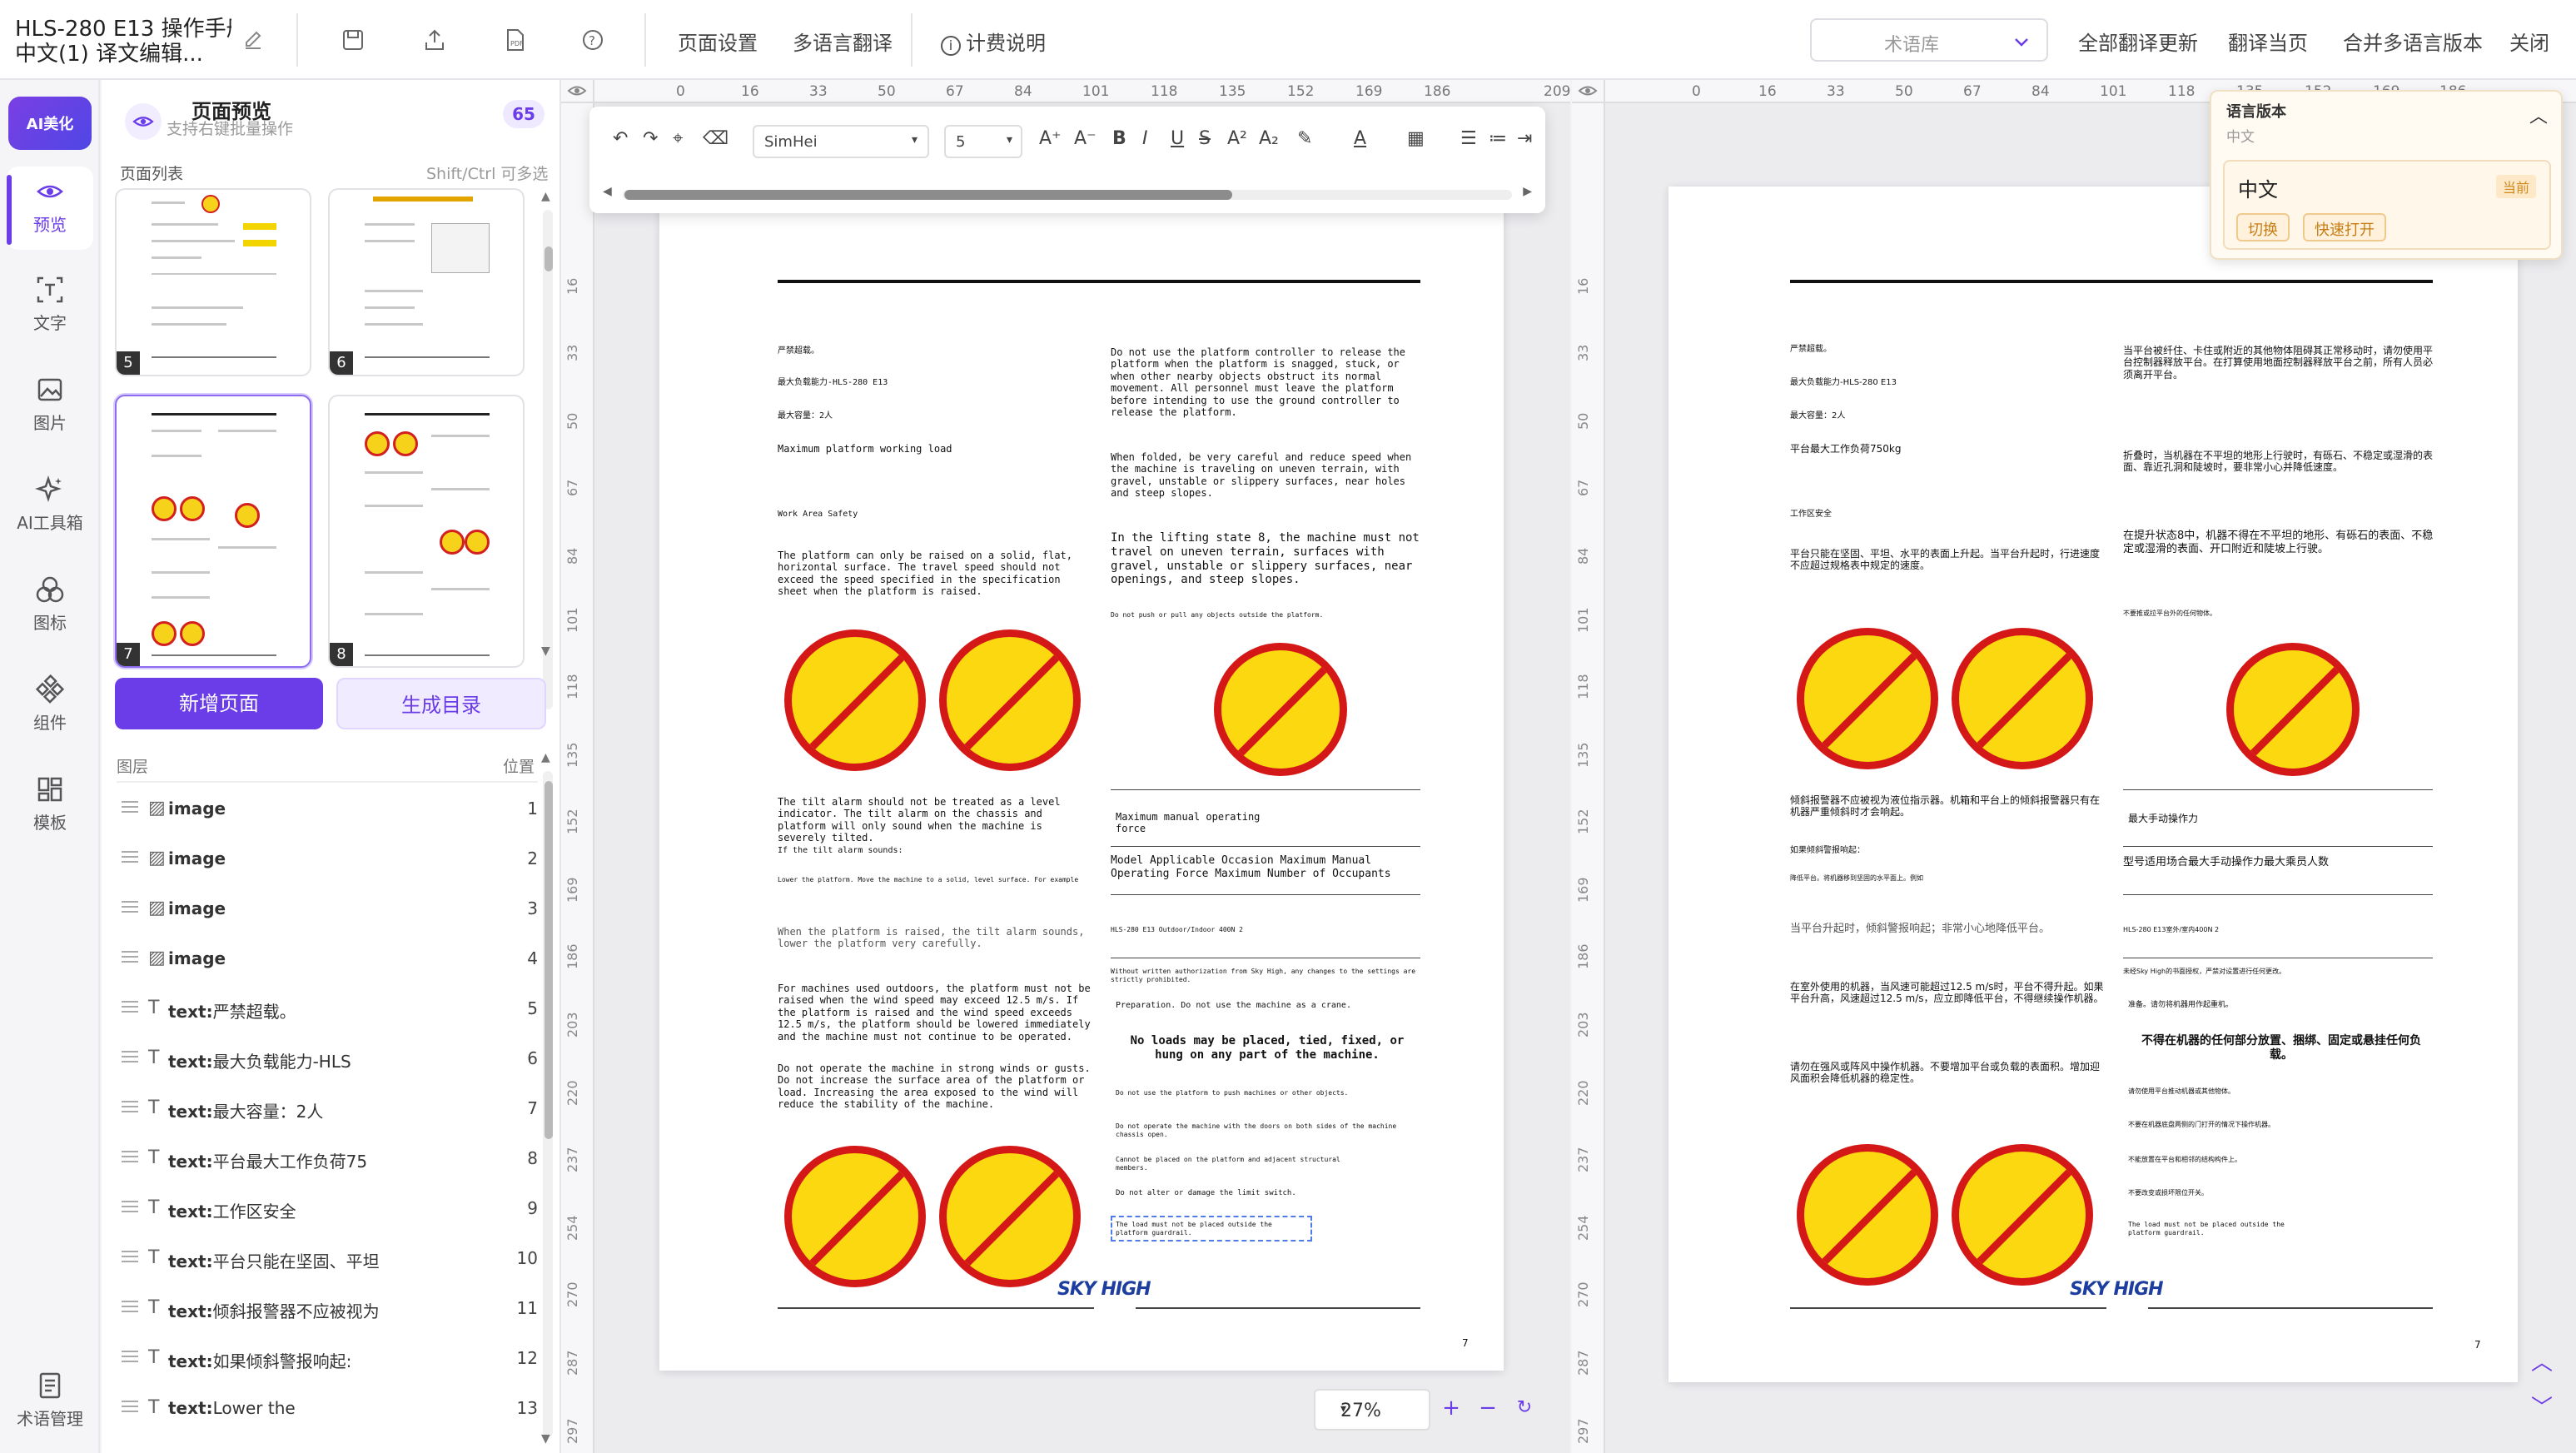 The width and height of the screenshot is (2576, 1453). What do you see at coordinates (2529, 41) in the screenshot?
I see `close-button: 关闭` at bounding box center [2529, 41].